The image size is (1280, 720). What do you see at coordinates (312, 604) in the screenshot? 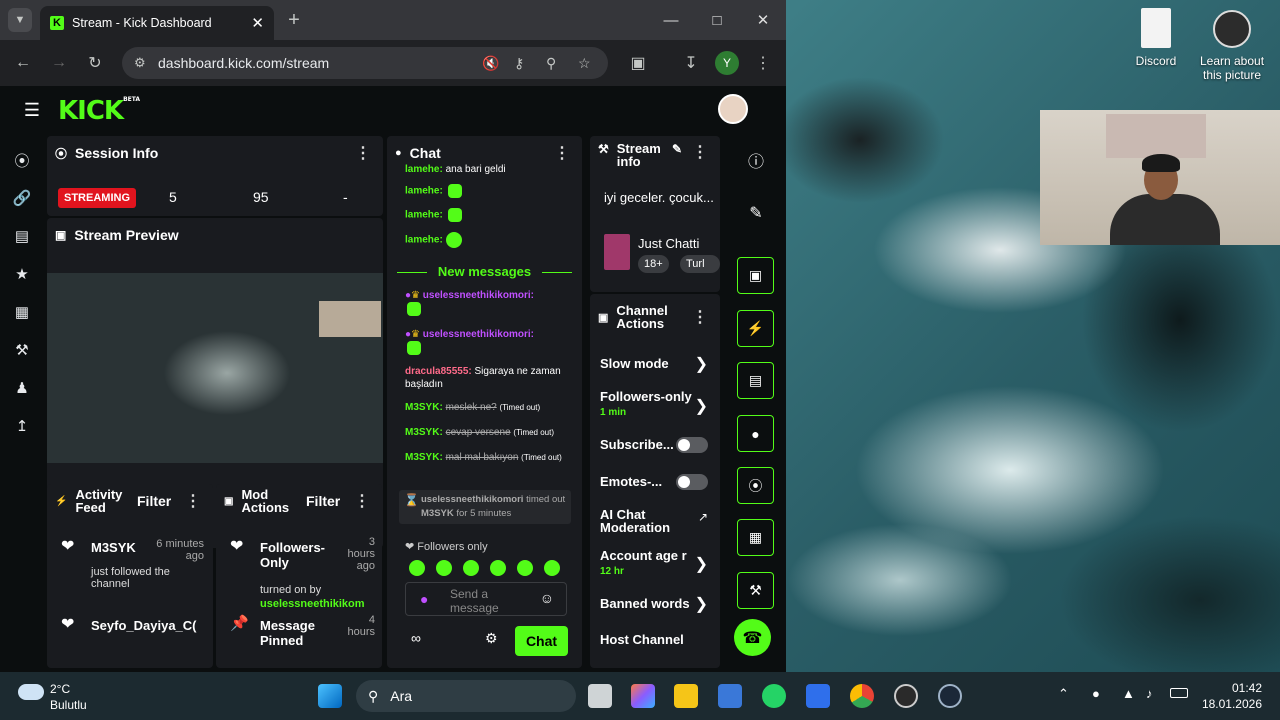
I see `mod-item-user: uselessneethikikom` at bounding box center [312, 604].